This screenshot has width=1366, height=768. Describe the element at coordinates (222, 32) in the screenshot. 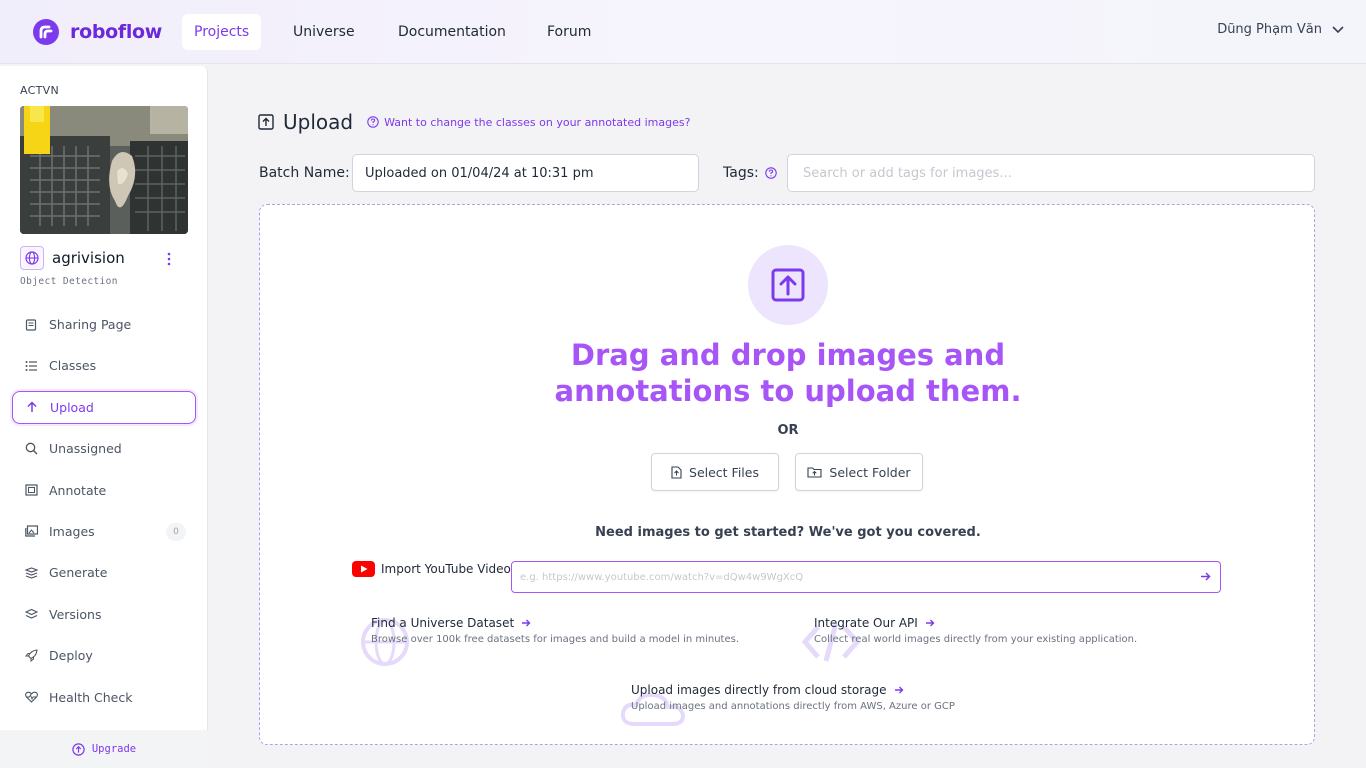

I see `nav-projects: Projects` at that location.